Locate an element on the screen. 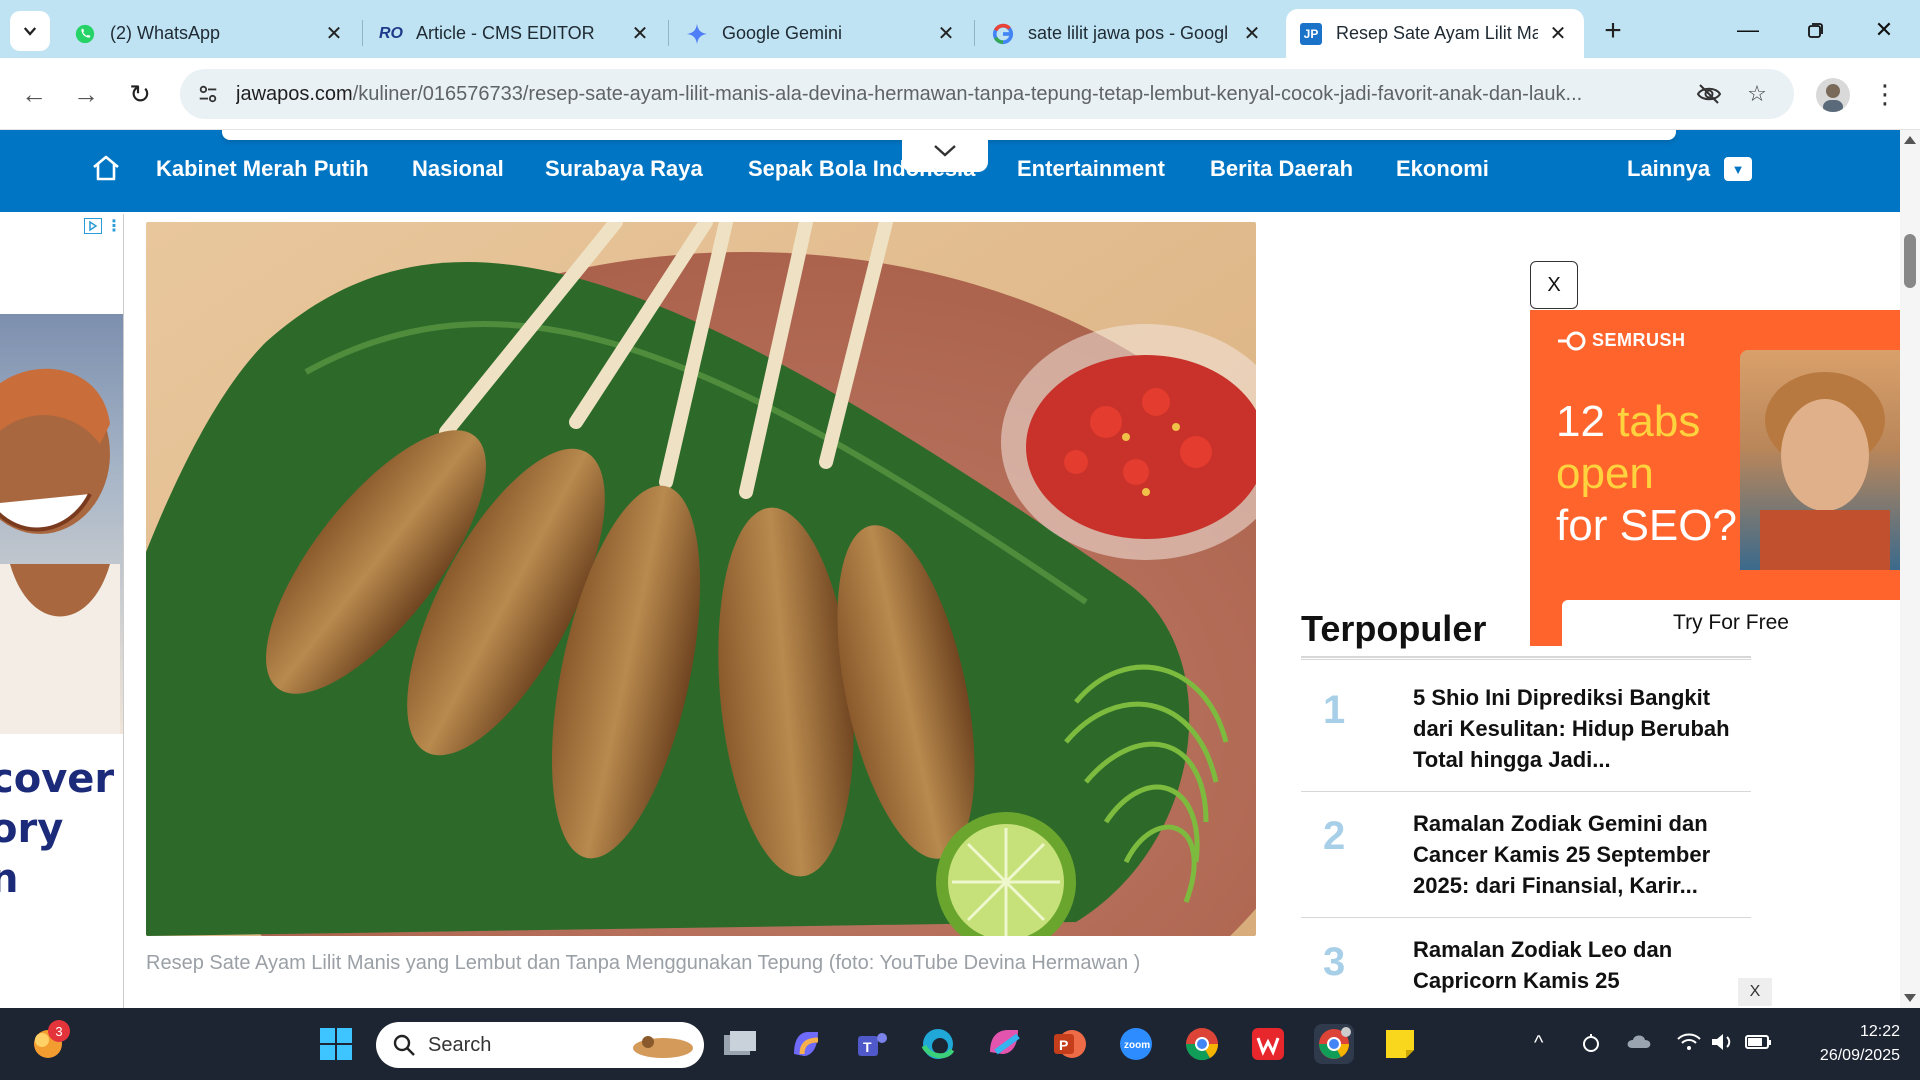 This screenshot has width=1920, height=1080. scroll-up-icon is located at coordinates (1910, 140).